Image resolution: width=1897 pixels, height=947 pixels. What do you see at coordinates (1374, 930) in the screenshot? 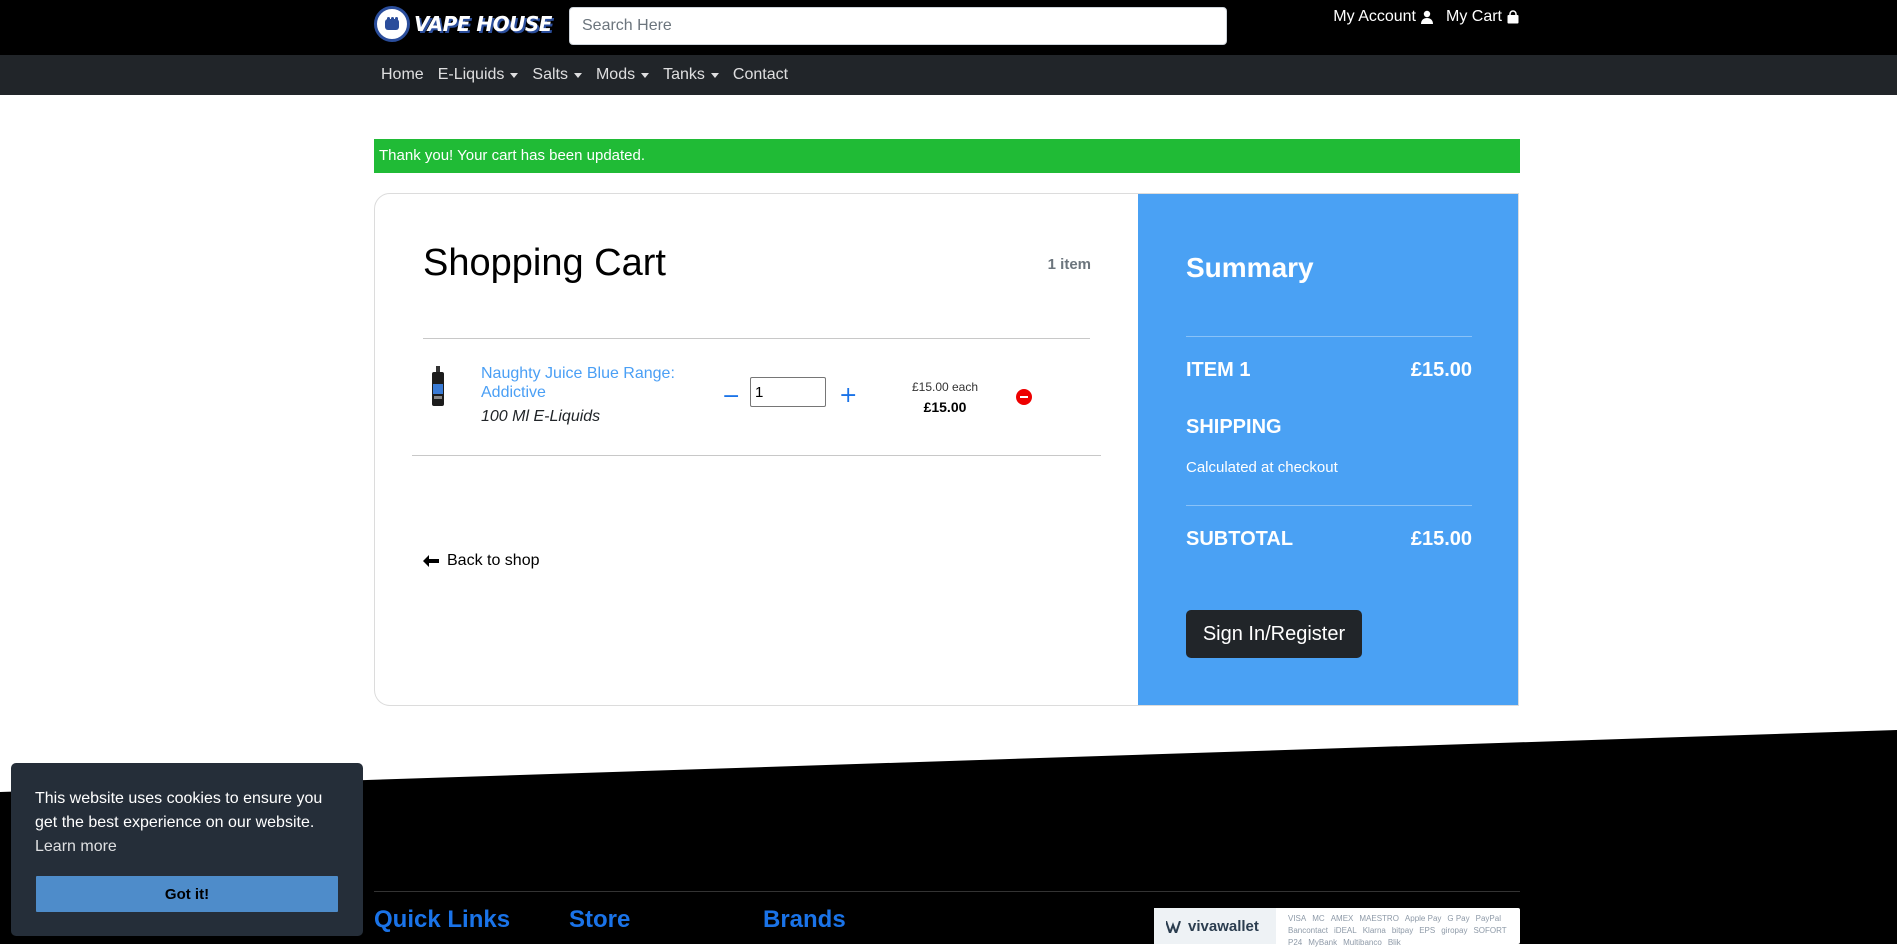
I see `payment-logo: Klarna` at bounding box center [1374, 930].